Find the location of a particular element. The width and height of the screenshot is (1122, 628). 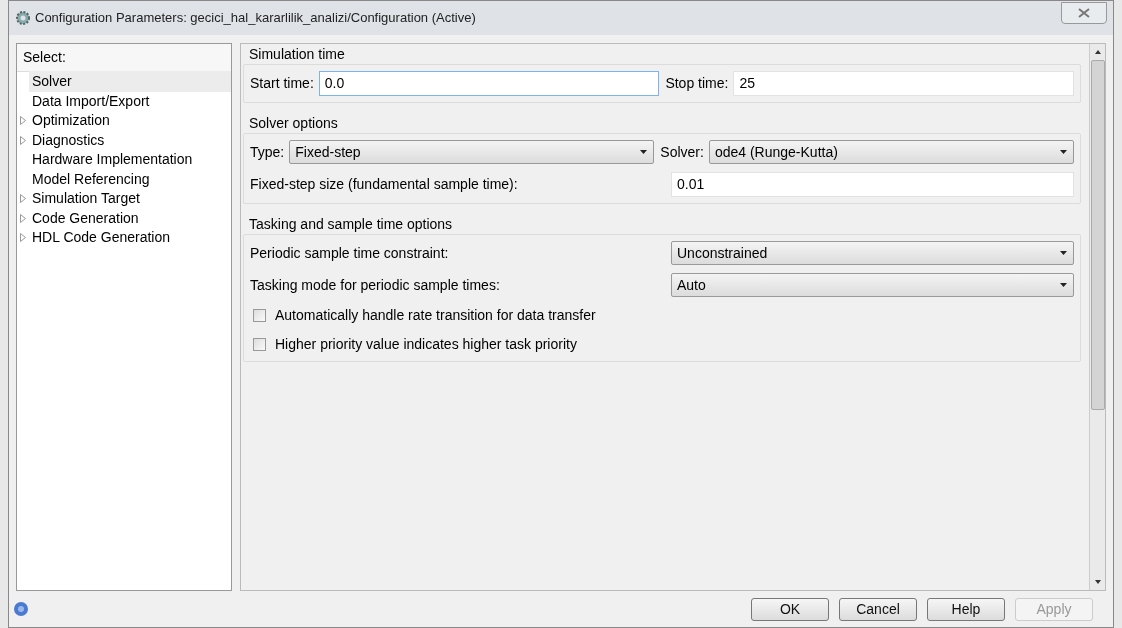

tree-item: Simulation Target is located at coordinates (130, 199).